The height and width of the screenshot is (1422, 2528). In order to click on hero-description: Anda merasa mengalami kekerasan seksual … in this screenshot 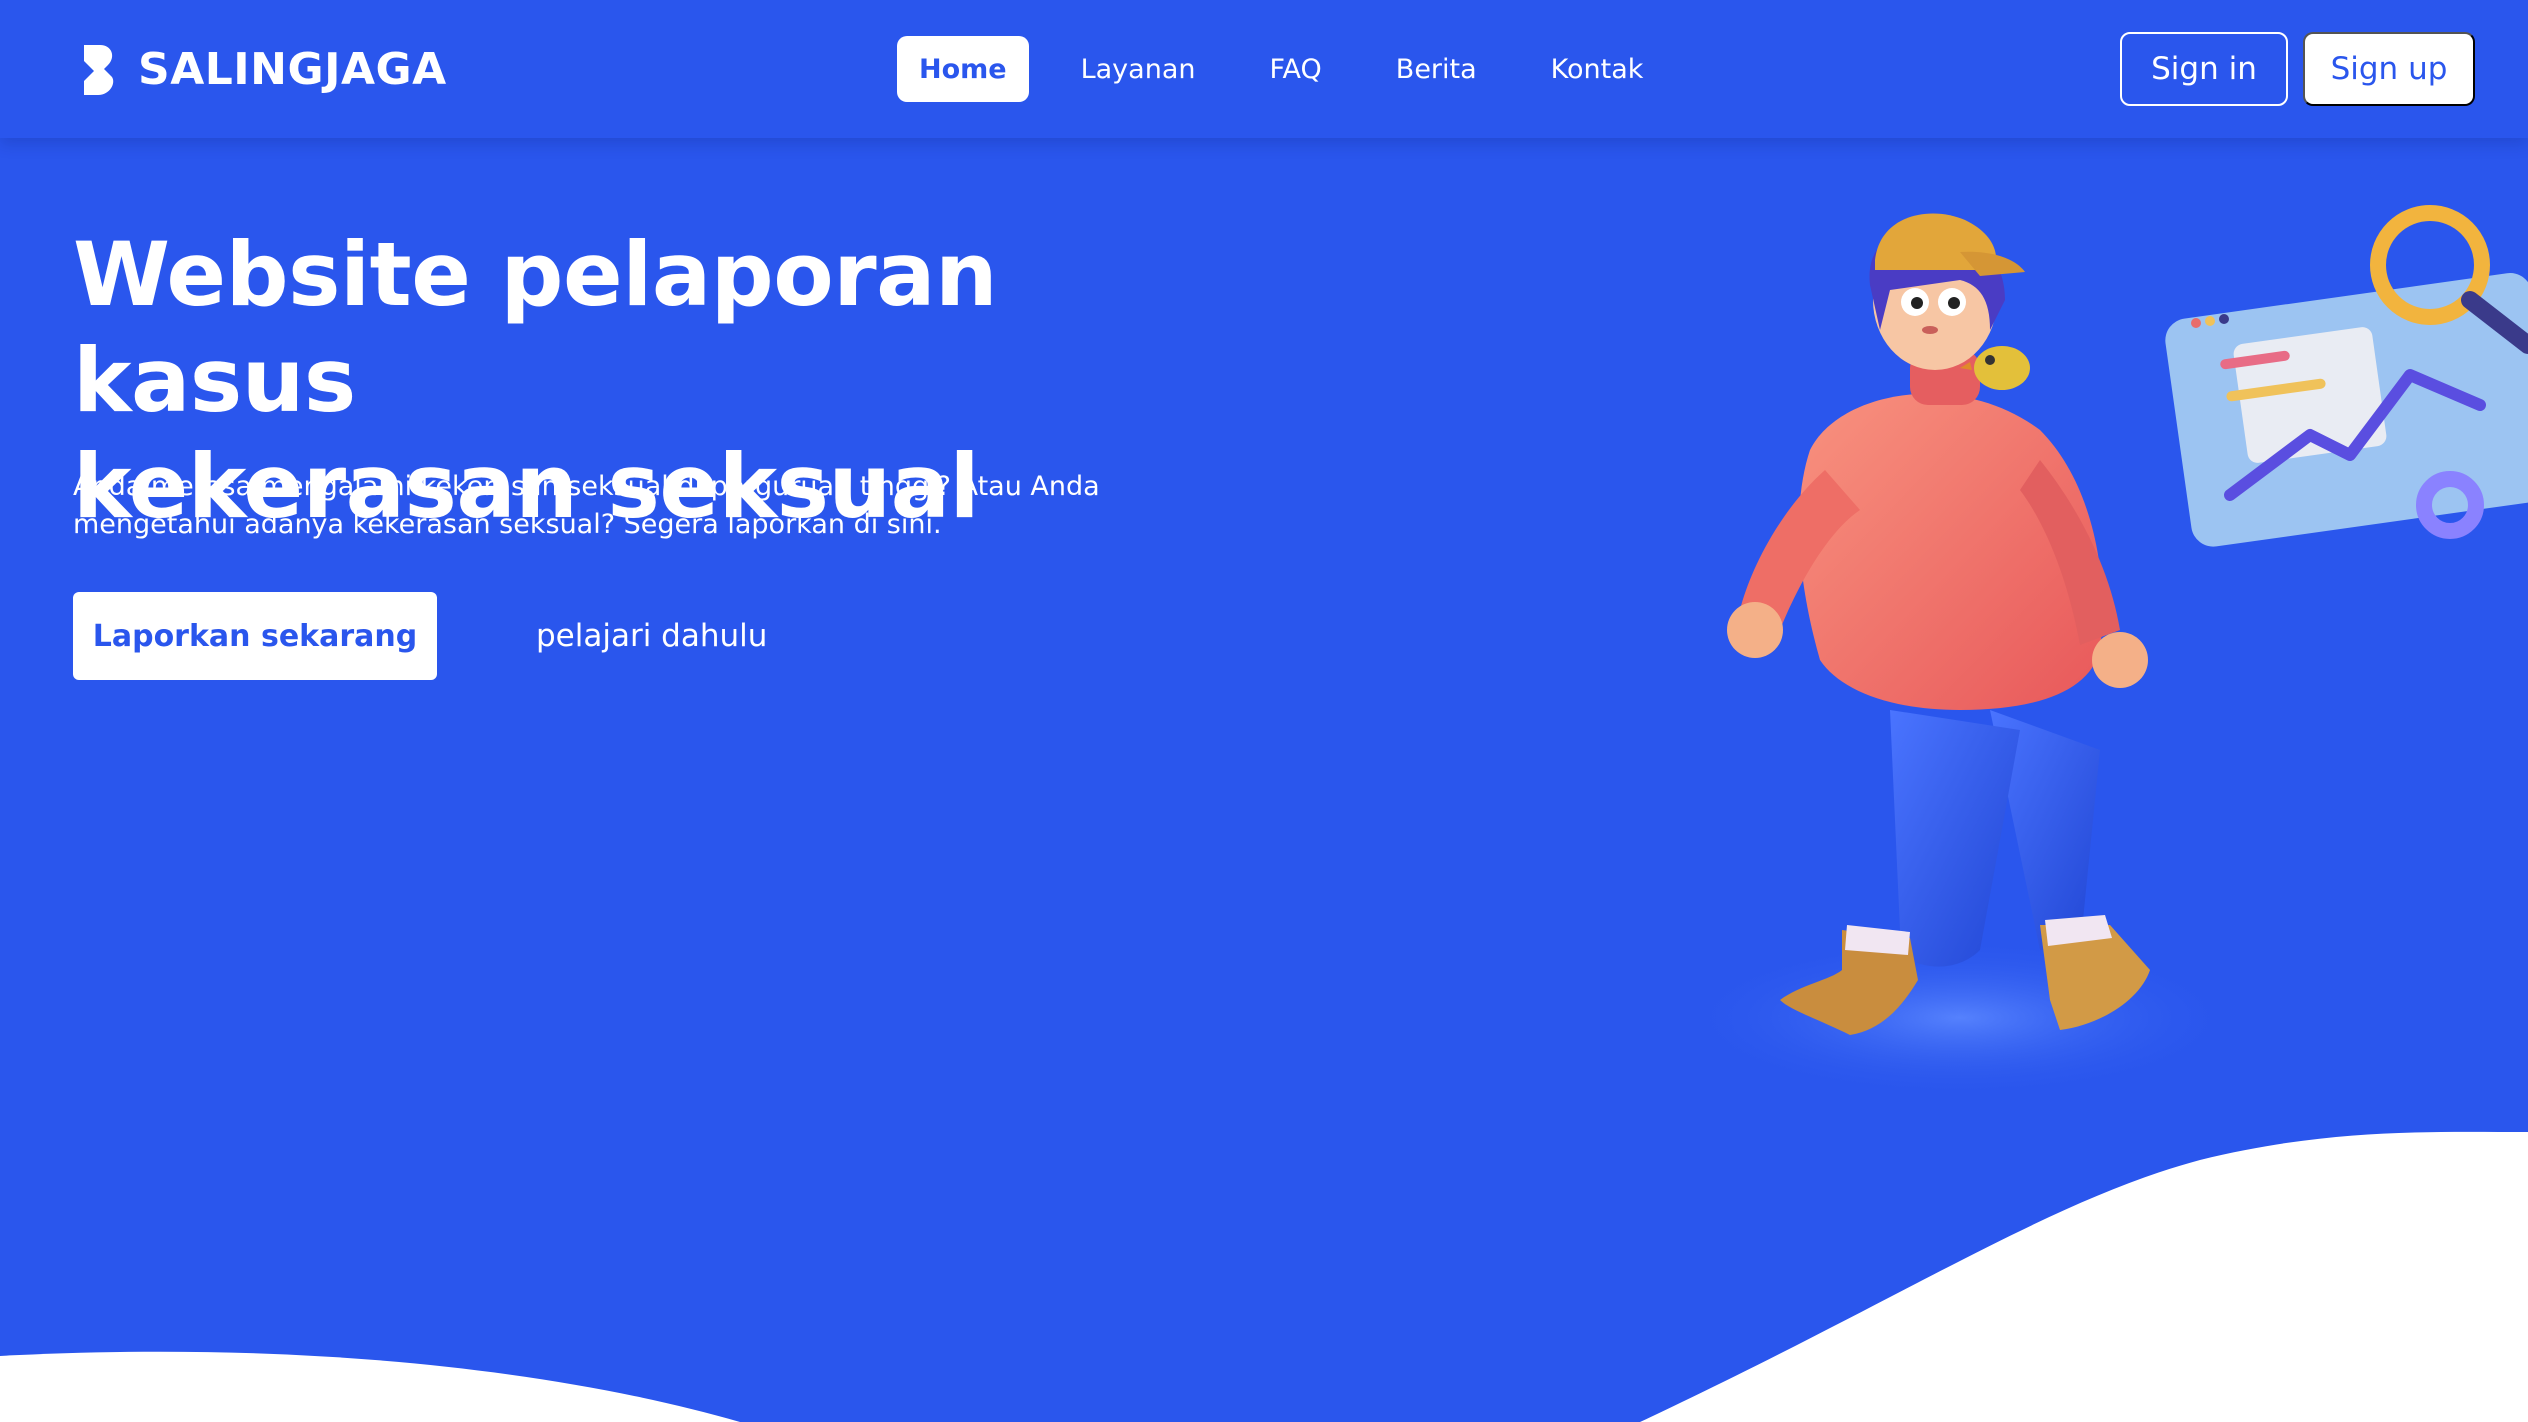, I will do `click(586, 505)`.